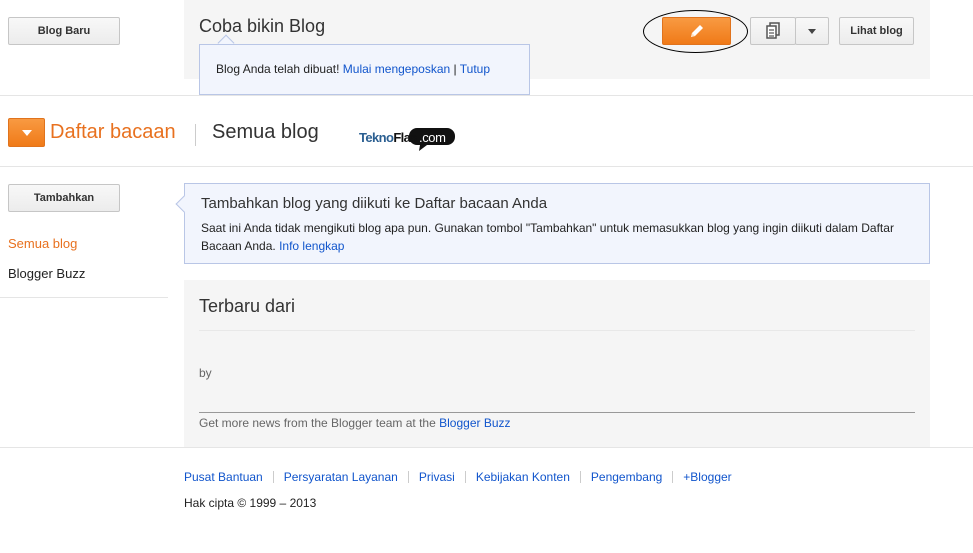 Image resolution: width=973 pixels, height=553 pixels. I want to click on new-blog-label: Blog Baru, so click(64, 31).